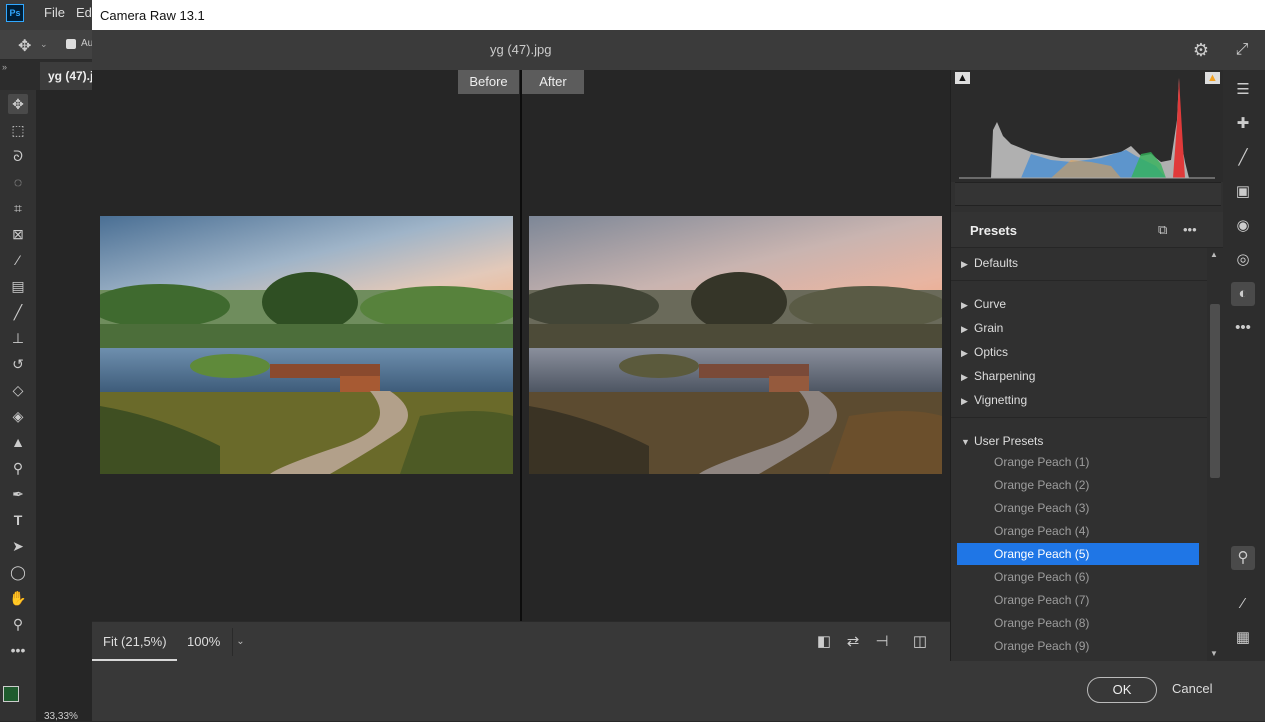 The image size is (1265, 722). I want to click on file-name: yg (47).jpg, so click(521, 49).